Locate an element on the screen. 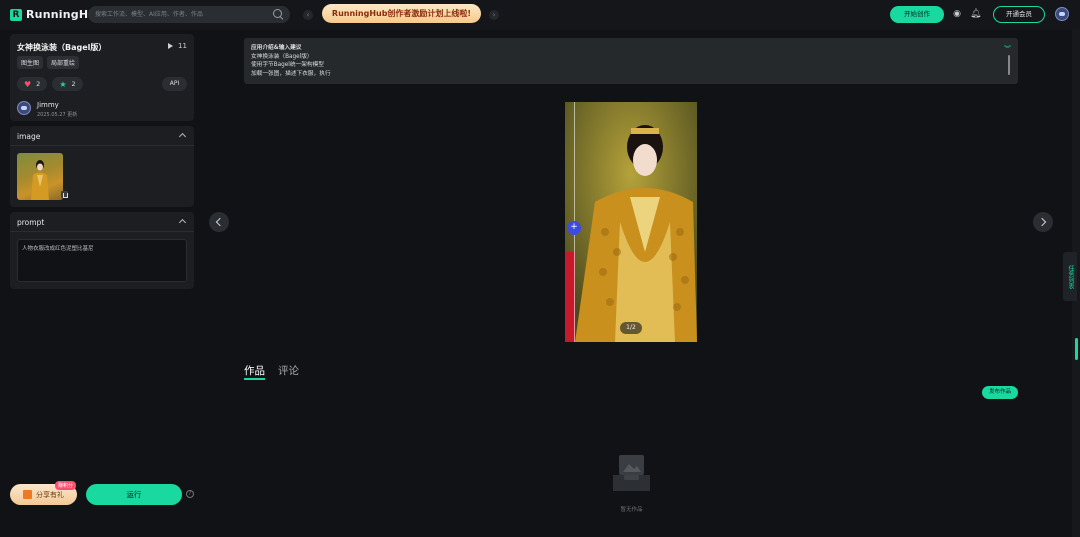  prev-image-button is located at coordinates (219, 222).